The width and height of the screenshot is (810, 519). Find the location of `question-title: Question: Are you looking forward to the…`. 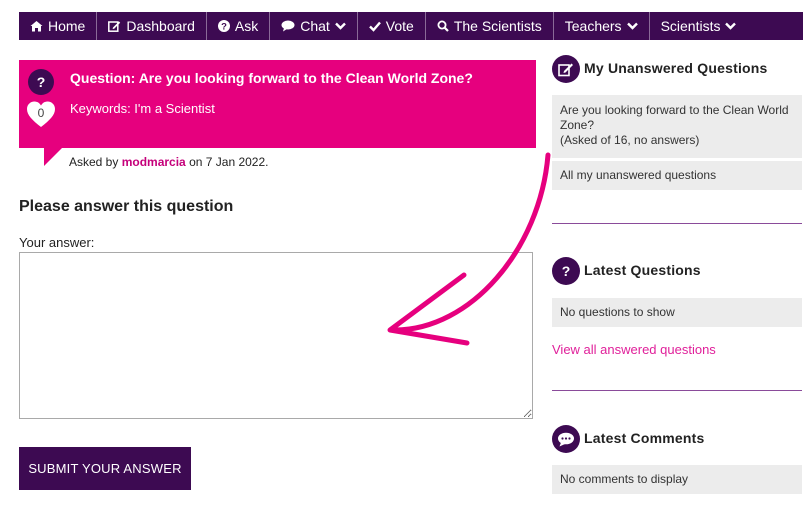

question-title: Question: Are you looking forward to the… is located at coordinates (271, 78).